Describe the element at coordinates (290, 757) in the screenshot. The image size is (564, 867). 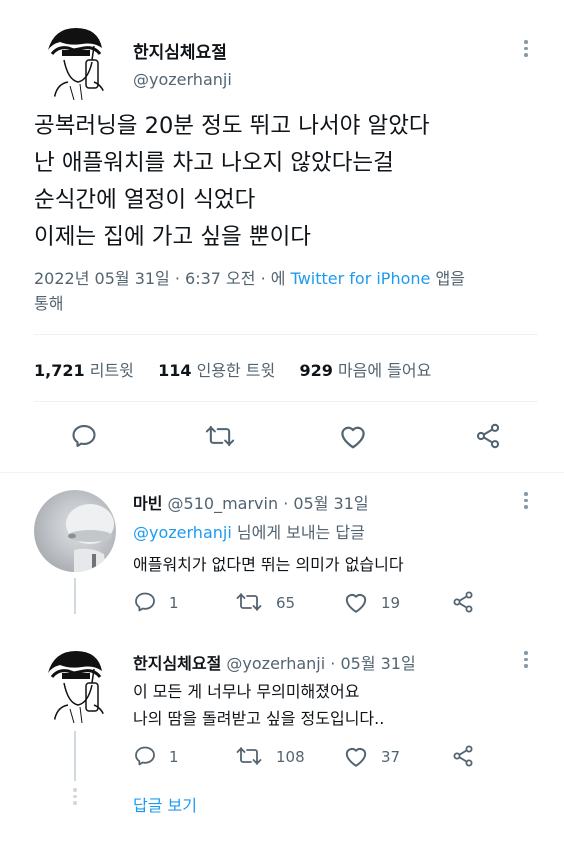
I see `retweet-count: 108` at that location.